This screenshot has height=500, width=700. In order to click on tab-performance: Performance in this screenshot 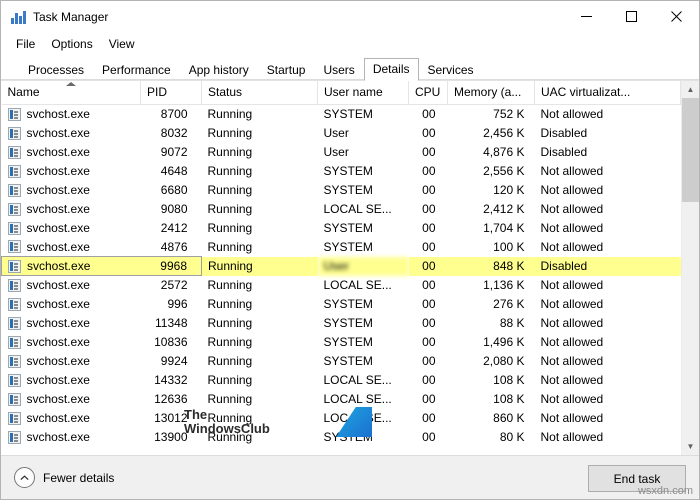, I will do `click(136, 70)`.